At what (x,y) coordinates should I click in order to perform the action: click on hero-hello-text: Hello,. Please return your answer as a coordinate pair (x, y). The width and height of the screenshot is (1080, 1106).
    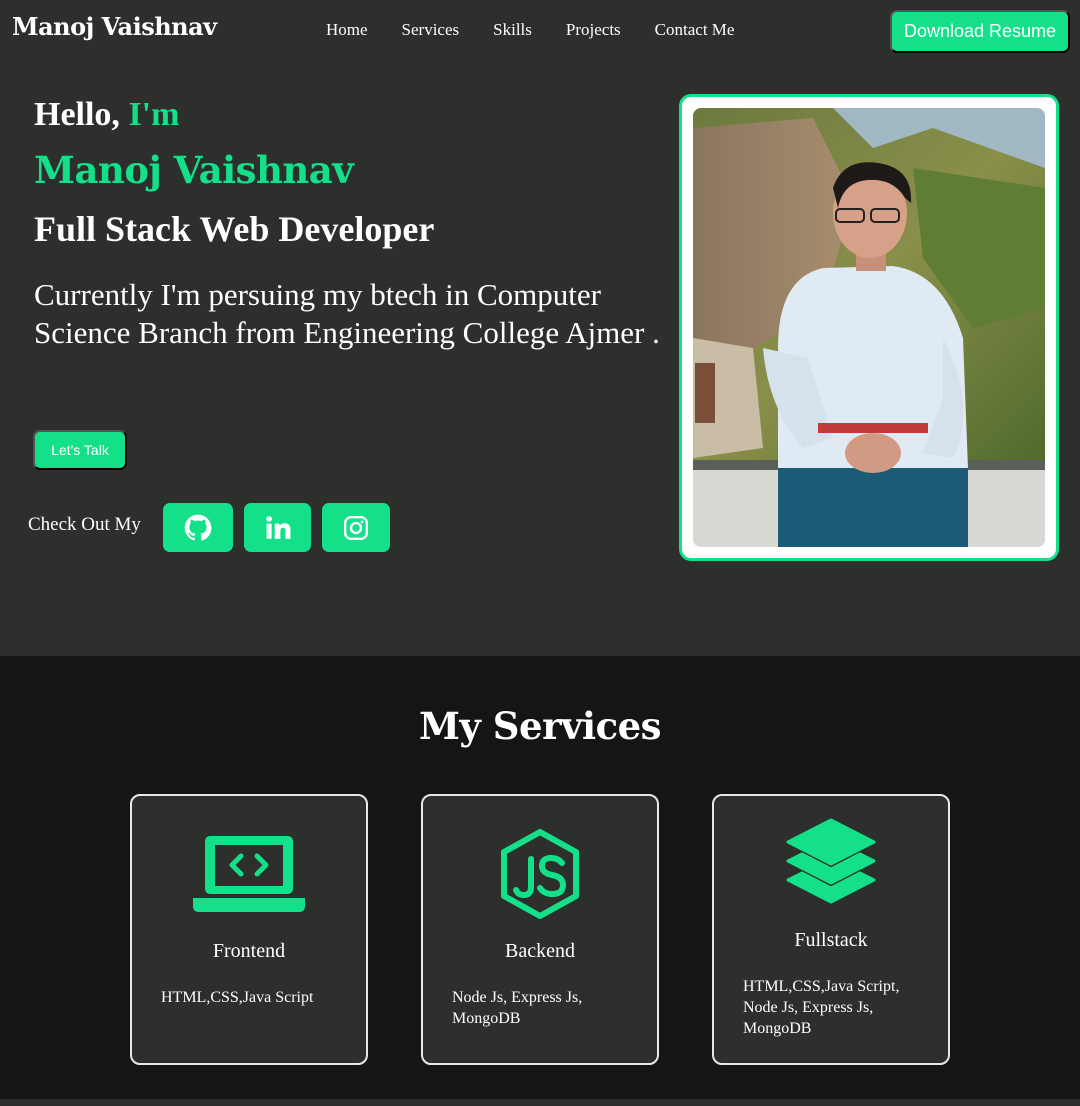
    Looking at the image, I should click on (81, 114).